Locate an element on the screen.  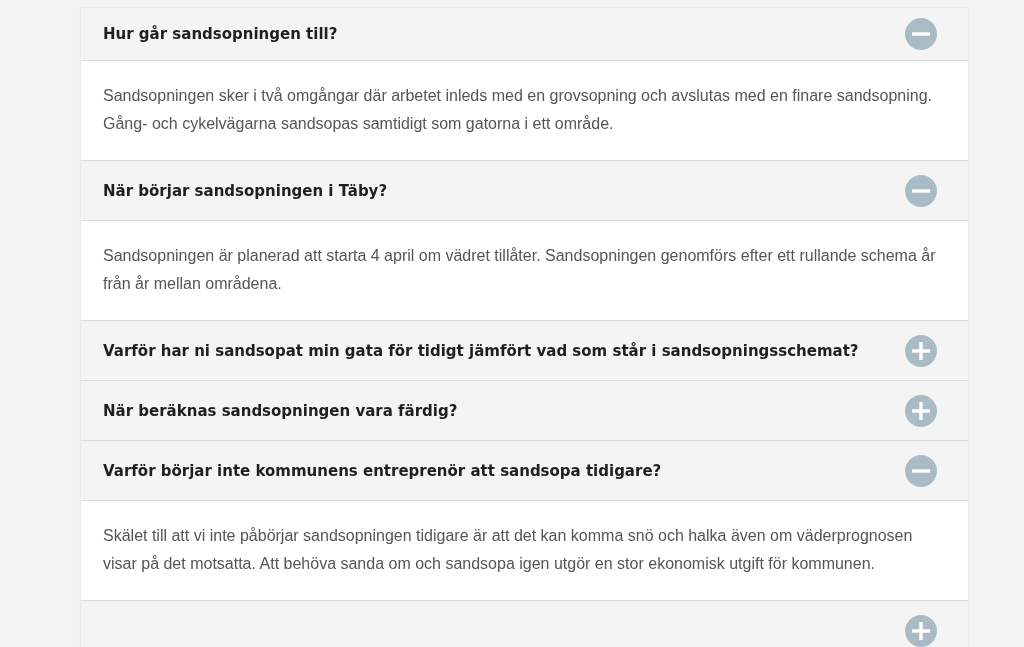
question-title: Varför börjar inte kommunens entreprenör att sandsopa tidigare? is located at coordinates (382, 470).